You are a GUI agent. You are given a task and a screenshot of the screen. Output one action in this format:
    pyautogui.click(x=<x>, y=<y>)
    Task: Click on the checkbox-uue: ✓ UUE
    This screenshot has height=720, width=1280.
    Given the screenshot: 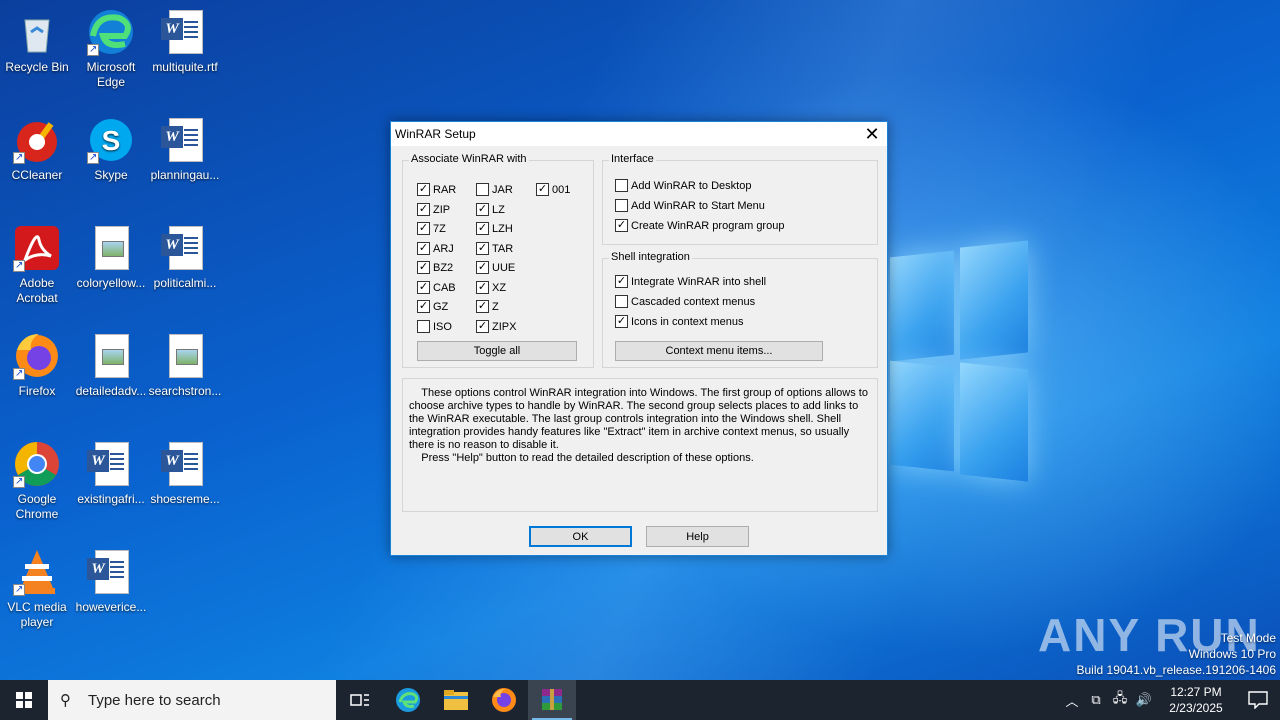 What is the action you would take?
    pyautogui.click(x=495, y=267)
    